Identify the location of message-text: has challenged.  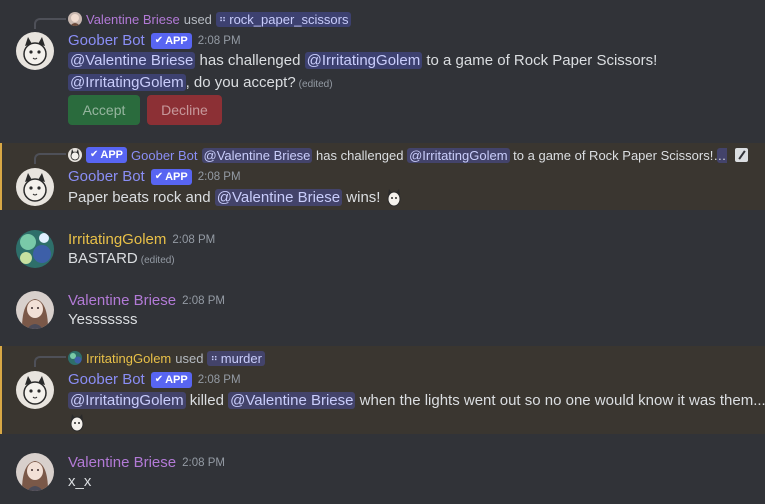
(250, 60).